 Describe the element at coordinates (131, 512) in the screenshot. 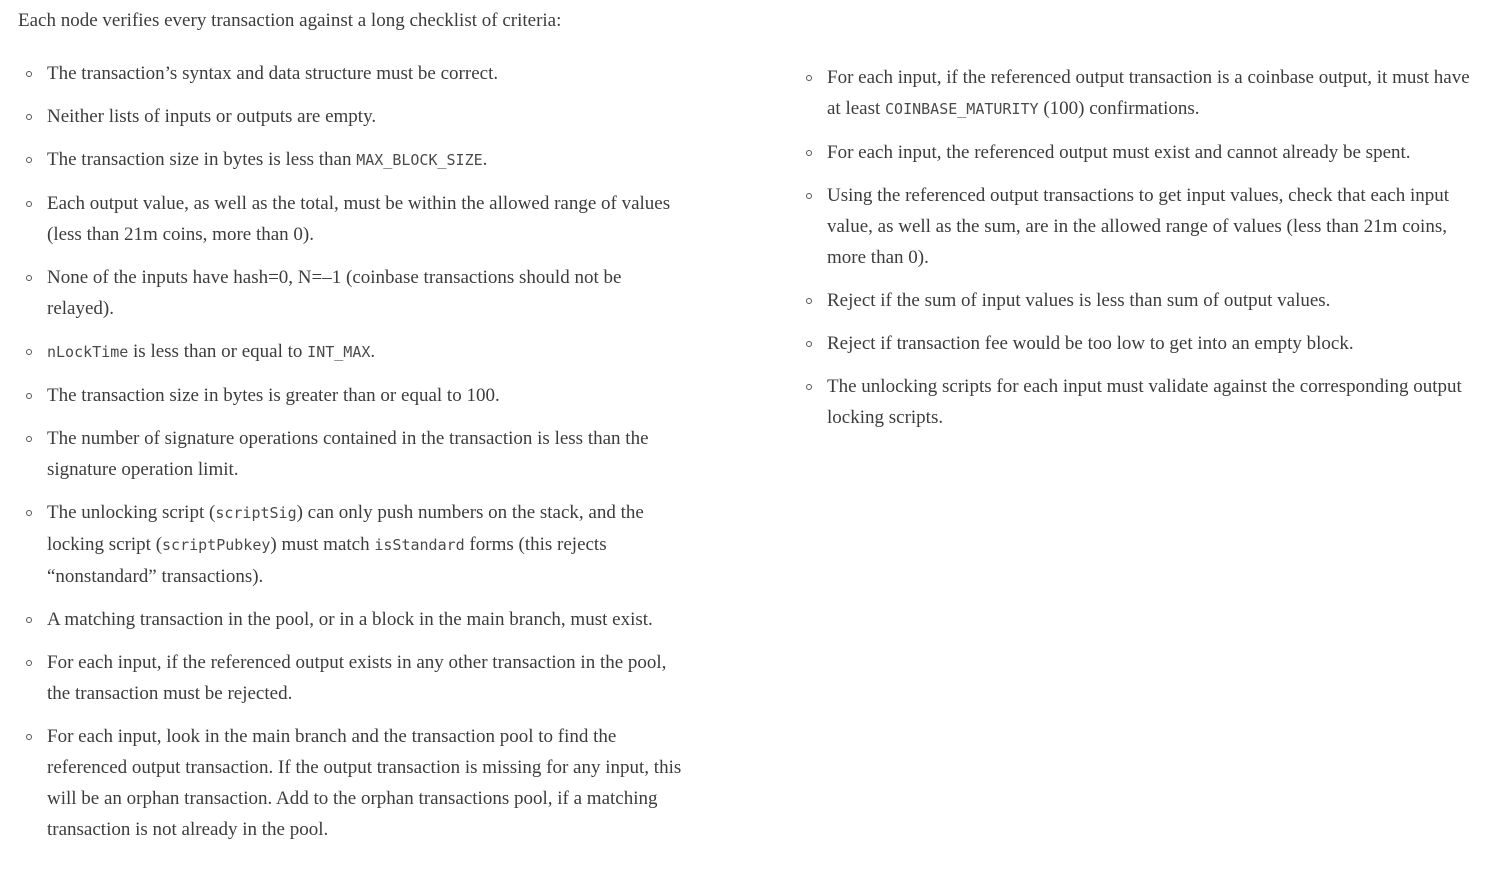

I see `item-text: The unlocking script (` at that location.